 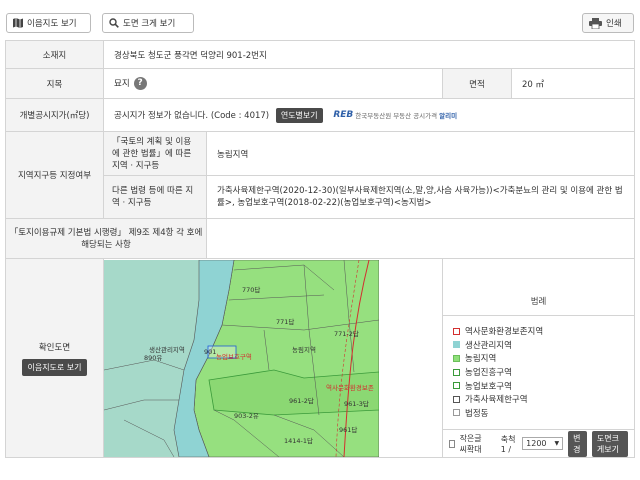 What do you see at coordinates (350, 387) in the screenshot?
I see `heritage-zone-label: 역사문화환경보존` at bounding box center [350, 387].